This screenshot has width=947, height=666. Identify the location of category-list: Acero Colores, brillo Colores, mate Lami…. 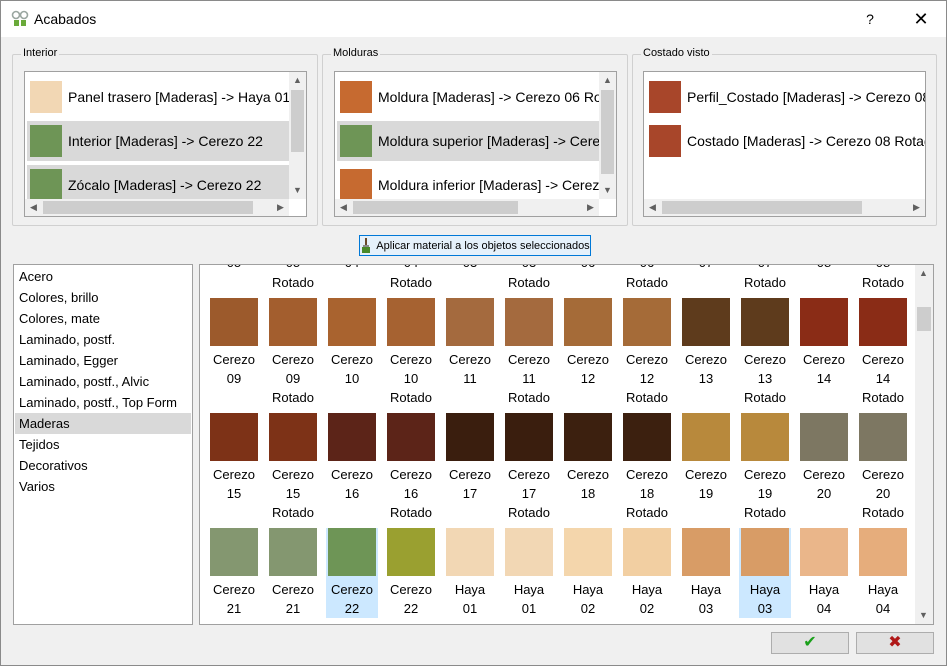
(103, 444).